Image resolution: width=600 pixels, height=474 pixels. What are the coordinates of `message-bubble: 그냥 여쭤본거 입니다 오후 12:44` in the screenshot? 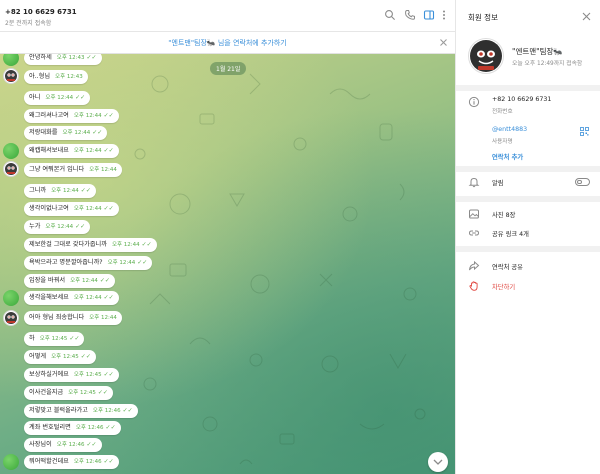 It's located at (73, 170).